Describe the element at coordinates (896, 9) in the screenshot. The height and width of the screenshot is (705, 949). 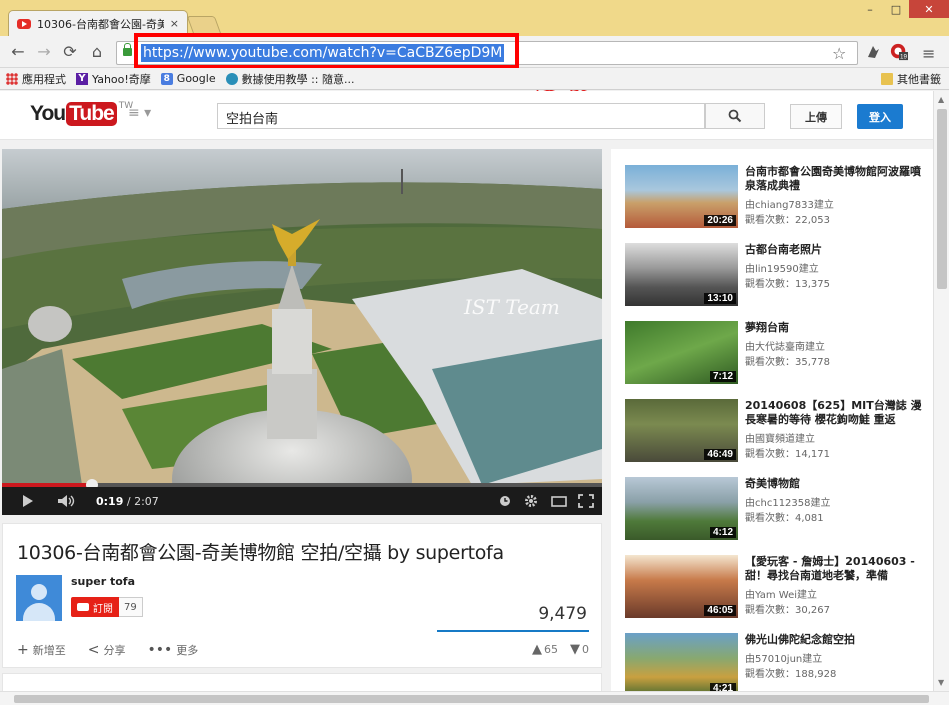
I see `maximize-icon: □` at that location.